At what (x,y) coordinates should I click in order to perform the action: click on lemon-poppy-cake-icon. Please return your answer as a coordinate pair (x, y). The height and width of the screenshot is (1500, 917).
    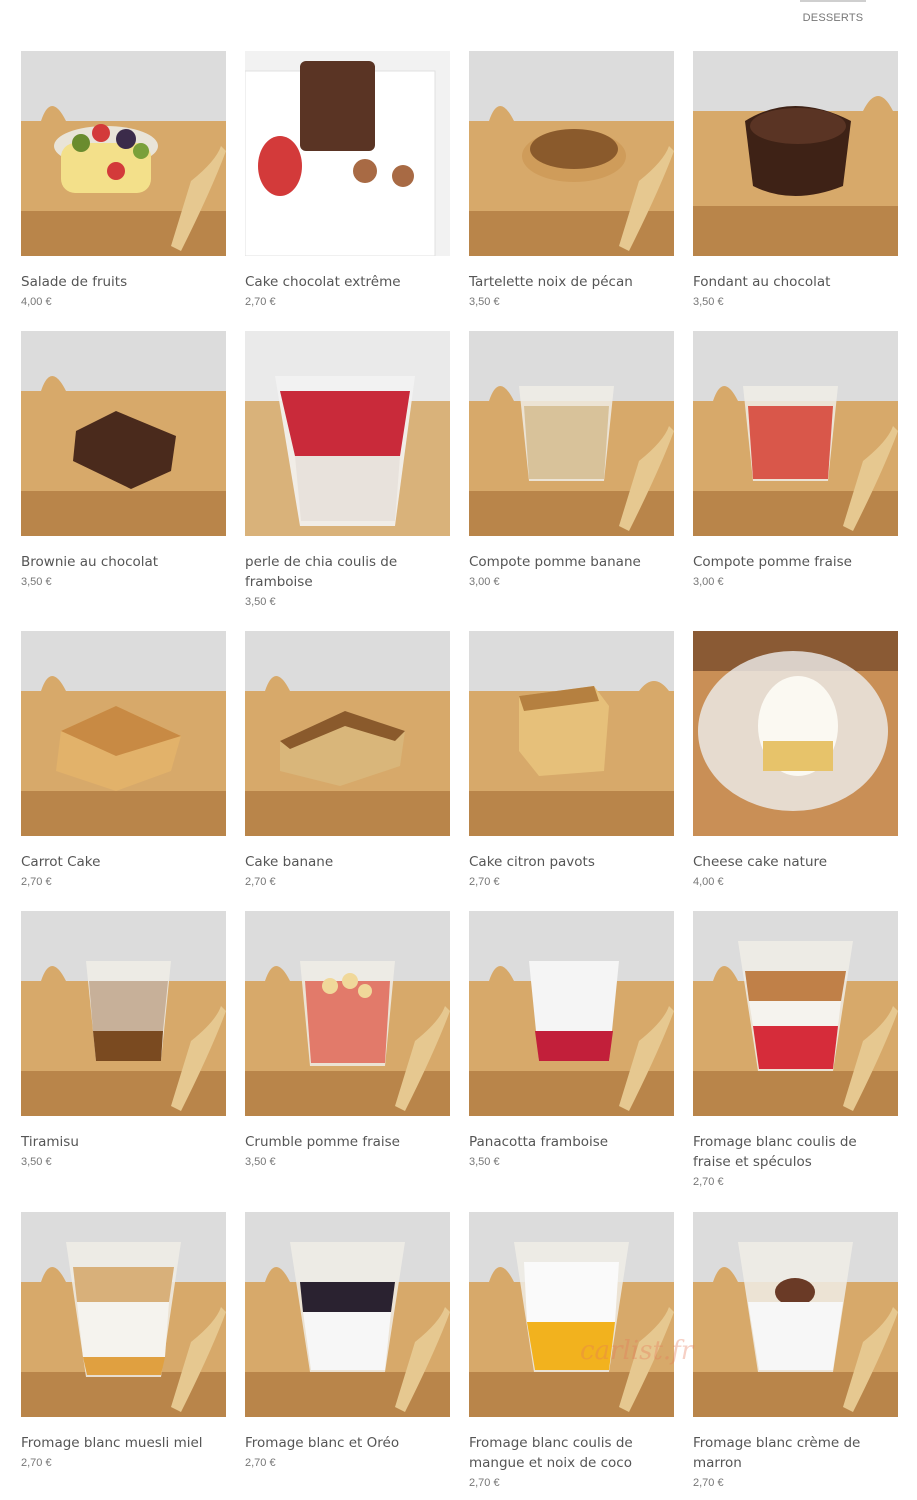
    Looking at the image, I should click on (571, 733).